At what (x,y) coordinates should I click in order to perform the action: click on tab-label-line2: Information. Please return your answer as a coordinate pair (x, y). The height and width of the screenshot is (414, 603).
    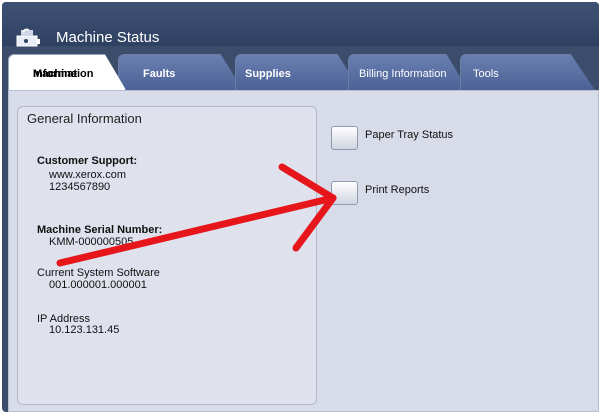
    Looking at the image, I should click on (63, 74).